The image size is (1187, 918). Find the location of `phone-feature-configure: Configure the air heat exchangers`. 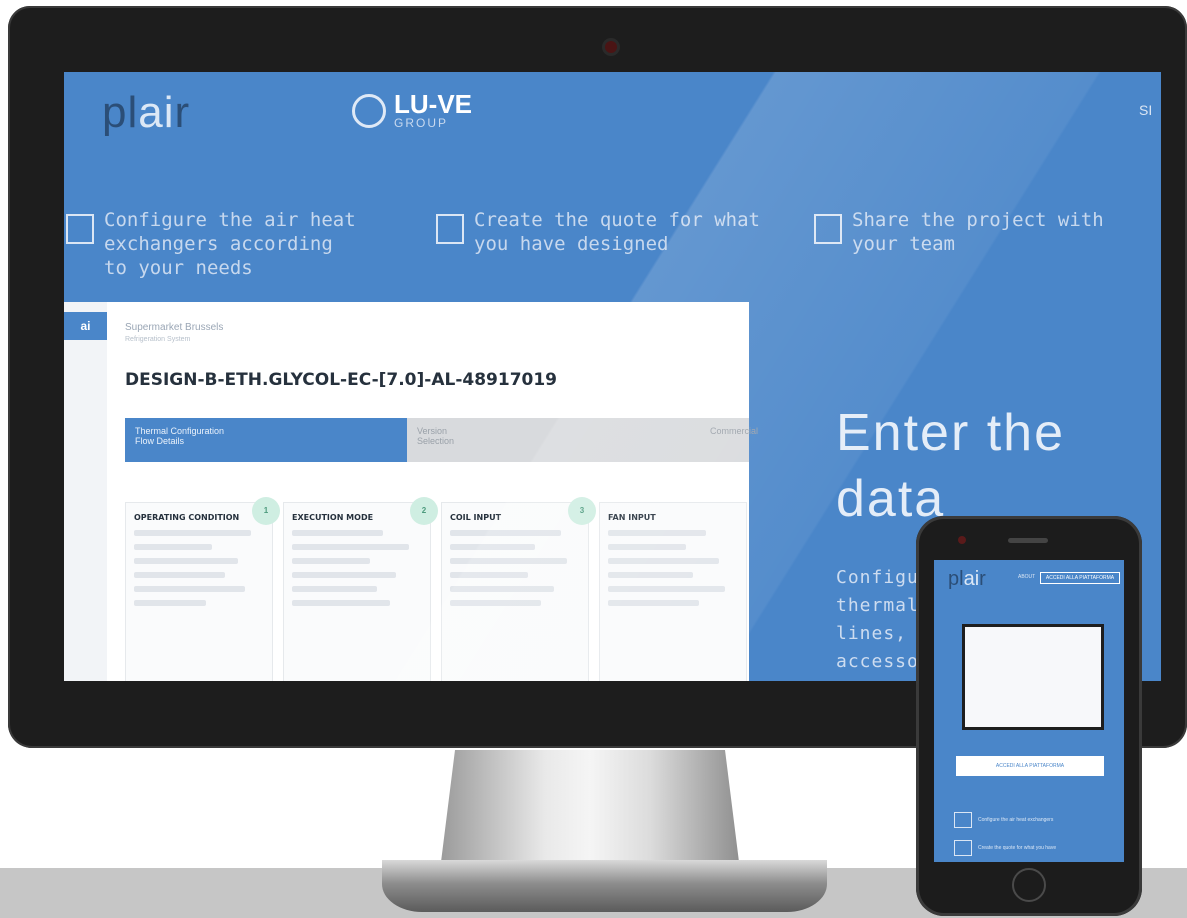

phone-feature-configure: Configure the air heat exchangers is located at coordinates (1003, 820).